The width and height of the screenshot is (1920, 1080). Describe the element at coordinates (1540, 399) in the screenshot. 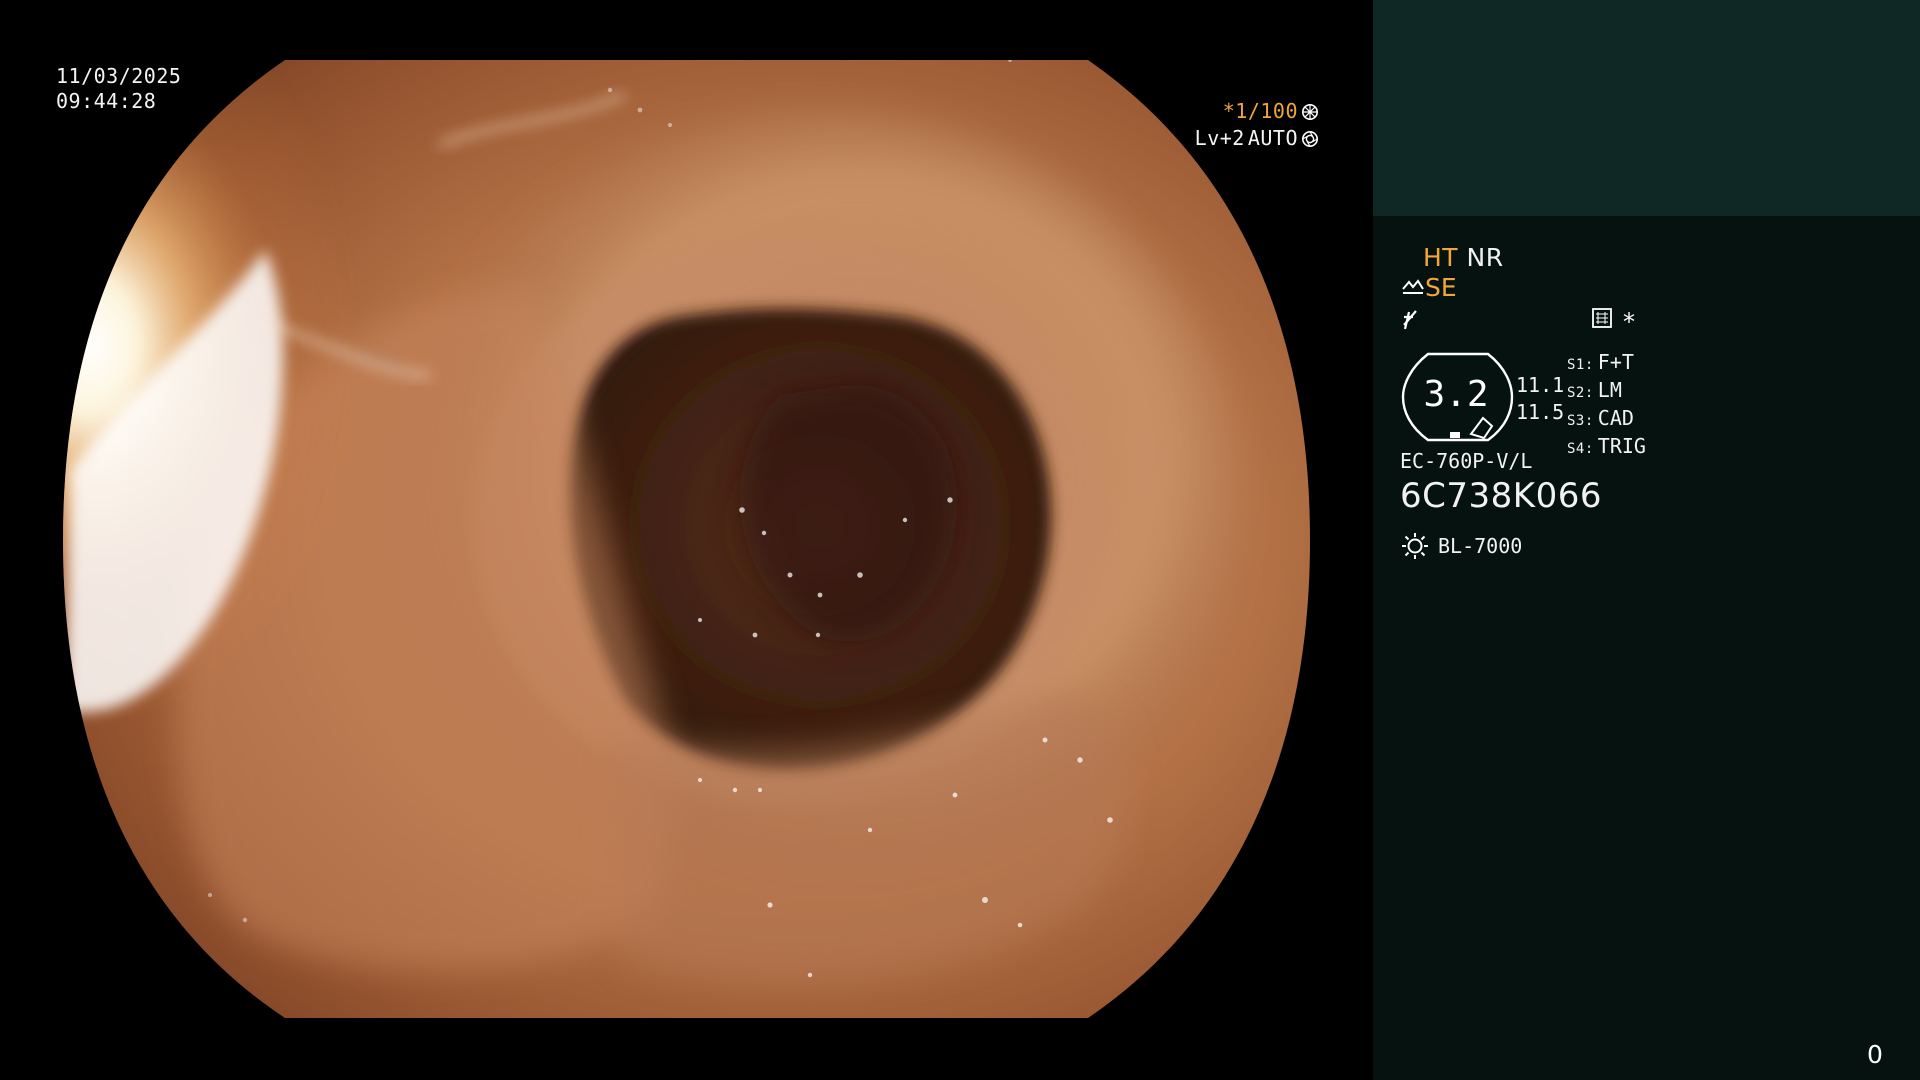

I see `lens-side-values: 11.1 11.5` at that location.